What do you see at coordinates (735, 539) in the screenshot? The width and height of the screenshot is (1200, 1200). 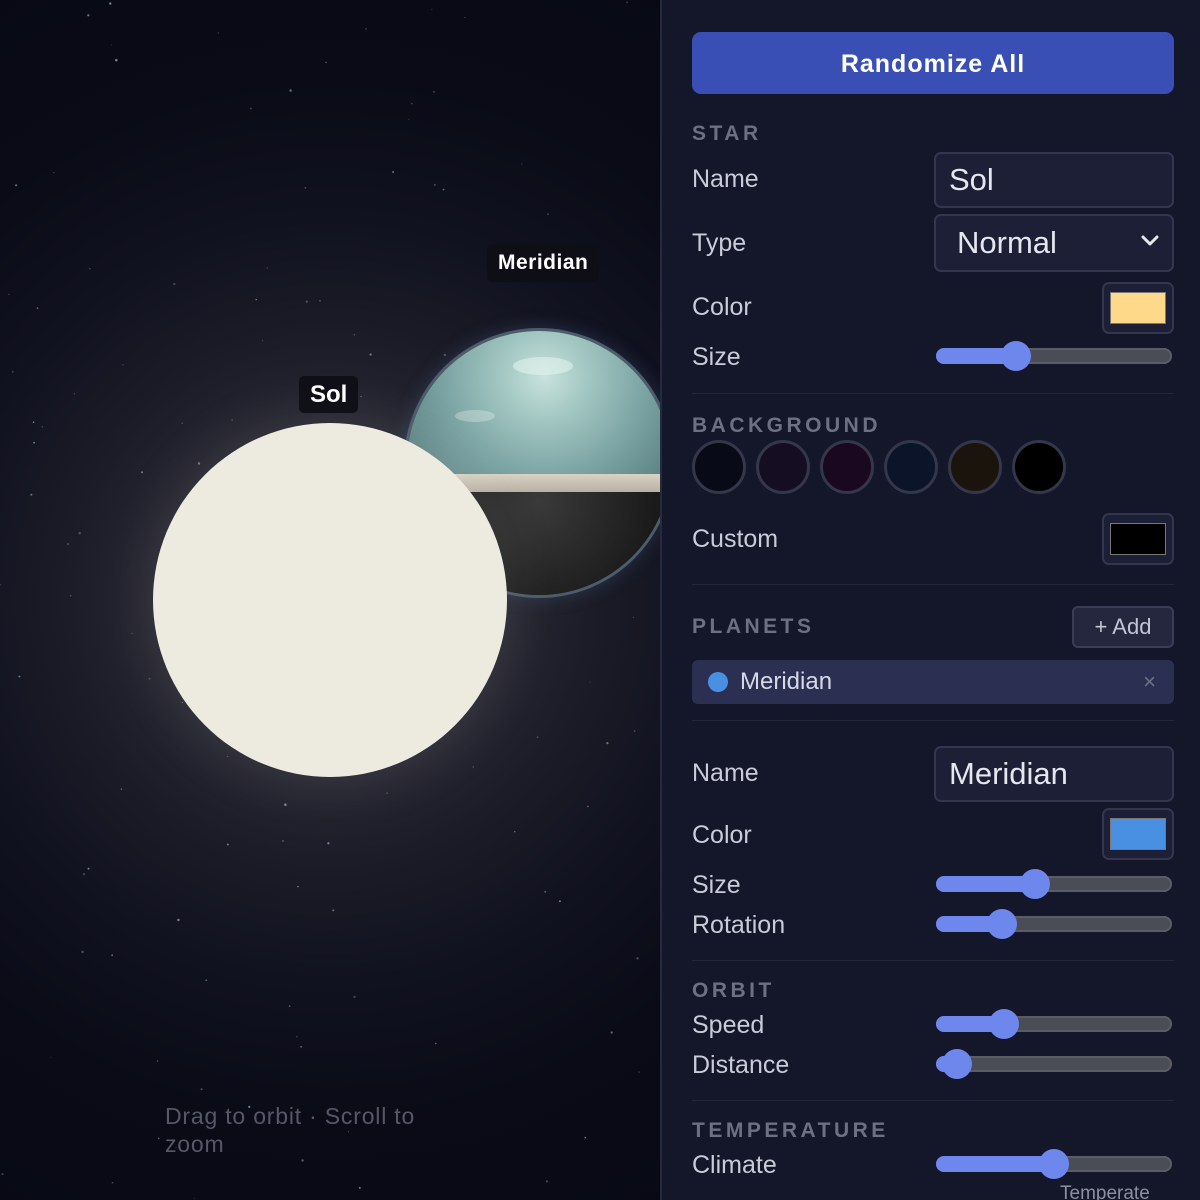 I see `background-custom-label: Custom` at bounding box center [735, 539].